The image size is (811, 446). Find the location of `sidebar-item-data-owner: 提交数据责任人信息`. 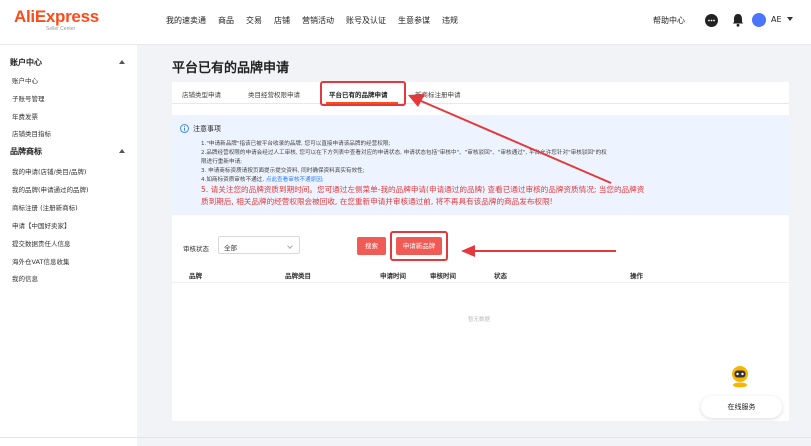

sidebar-item-data-owner: 提交数据责任人信息 is located at coordinates (41, 243).